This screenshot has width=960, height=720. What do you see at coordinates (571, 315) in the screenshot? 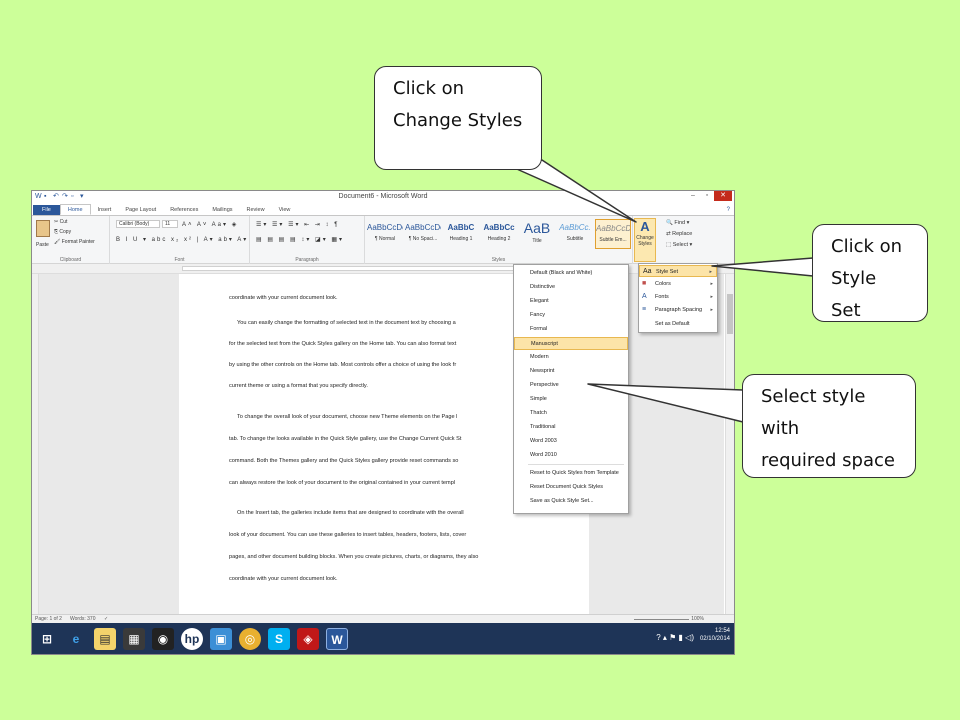
I see `style-set-item: Fancy` at bounding box center [571, 315].